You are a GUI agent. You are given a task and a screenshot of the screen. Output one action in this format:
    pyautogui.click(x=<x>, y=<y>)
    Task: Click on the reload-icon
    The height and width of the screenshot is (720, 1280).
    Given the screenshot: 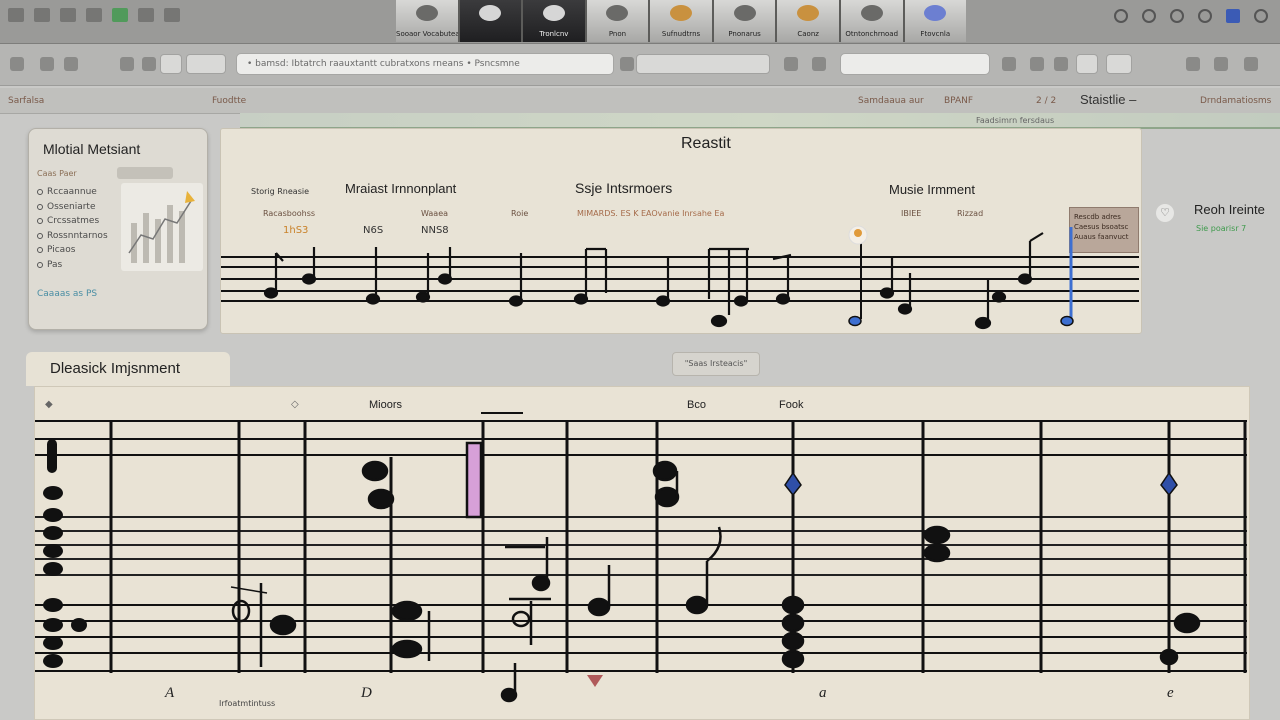 What is the action you would take?
    pyautogui.click(x=71, y=64)
    